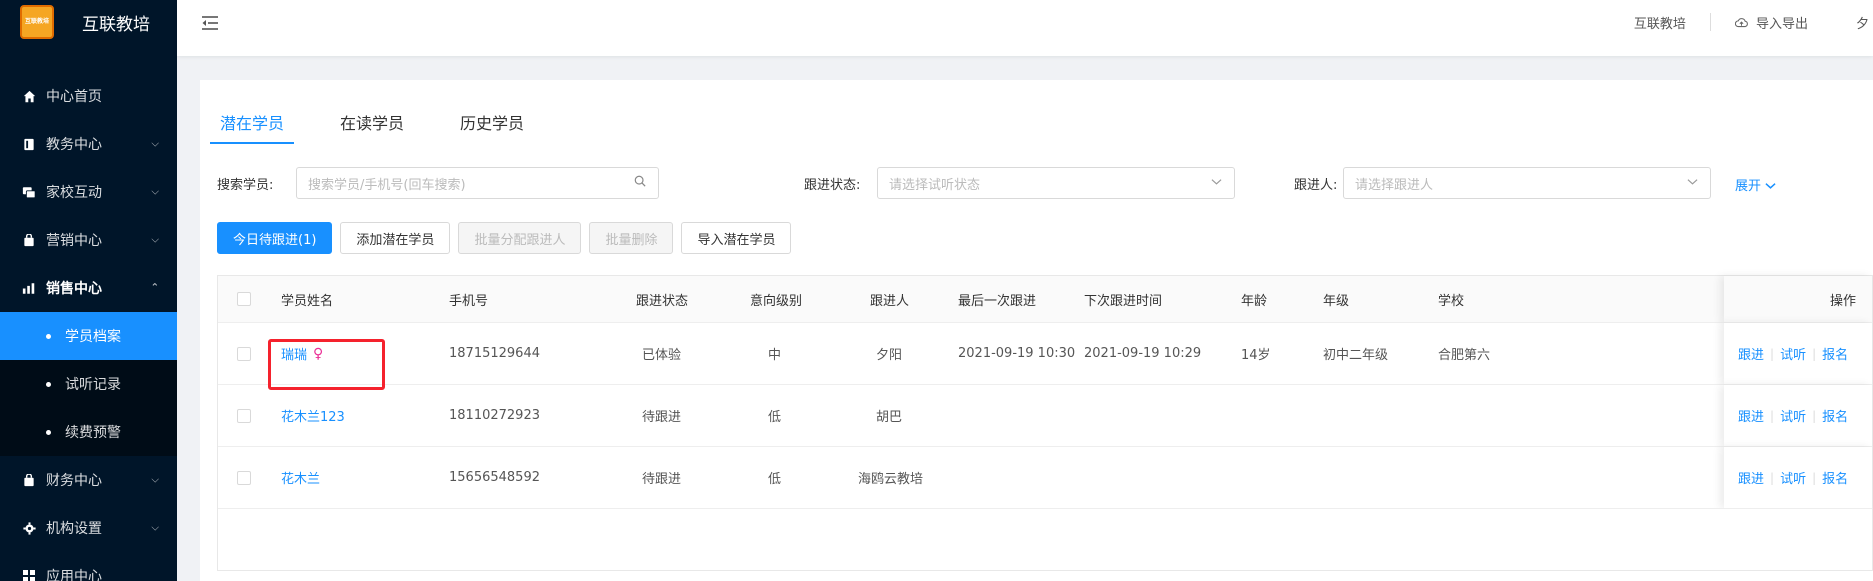 The image size is (1873, 581). Describe the element at coordinates (387, 185) in the screenshot. I see `search-placeholder: 搜索学员/手机号(回车搜索)` at that location.